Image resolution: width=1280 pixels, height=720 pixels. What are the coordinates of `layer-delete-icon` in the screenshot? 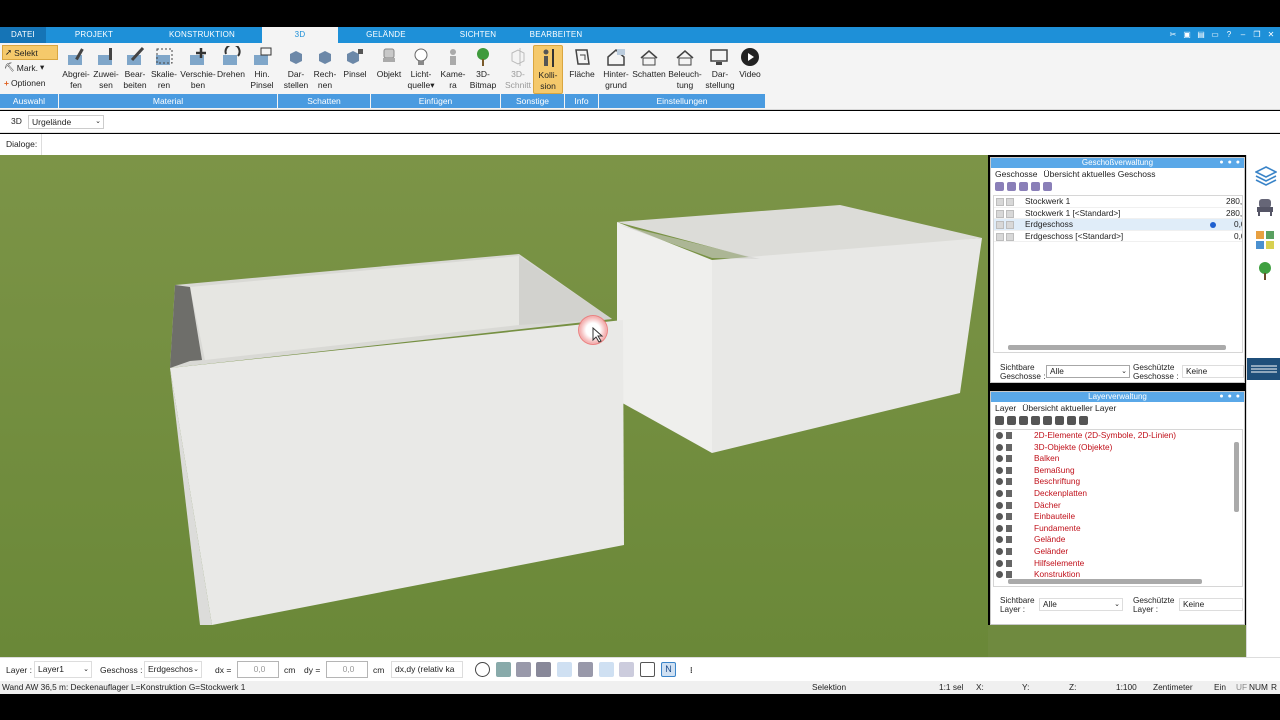 It's located at (1071, 420).